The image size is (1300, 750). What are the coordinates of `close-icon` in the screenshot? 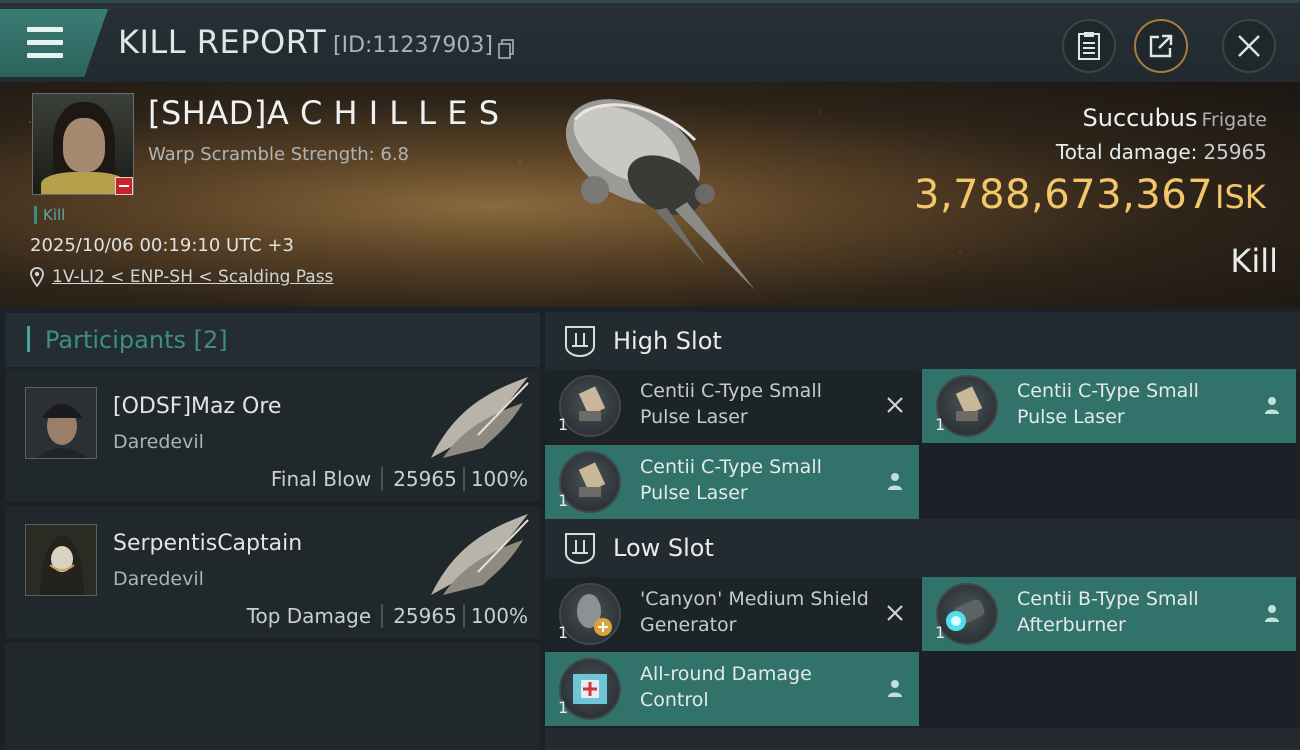 It's located at (1249, 46).